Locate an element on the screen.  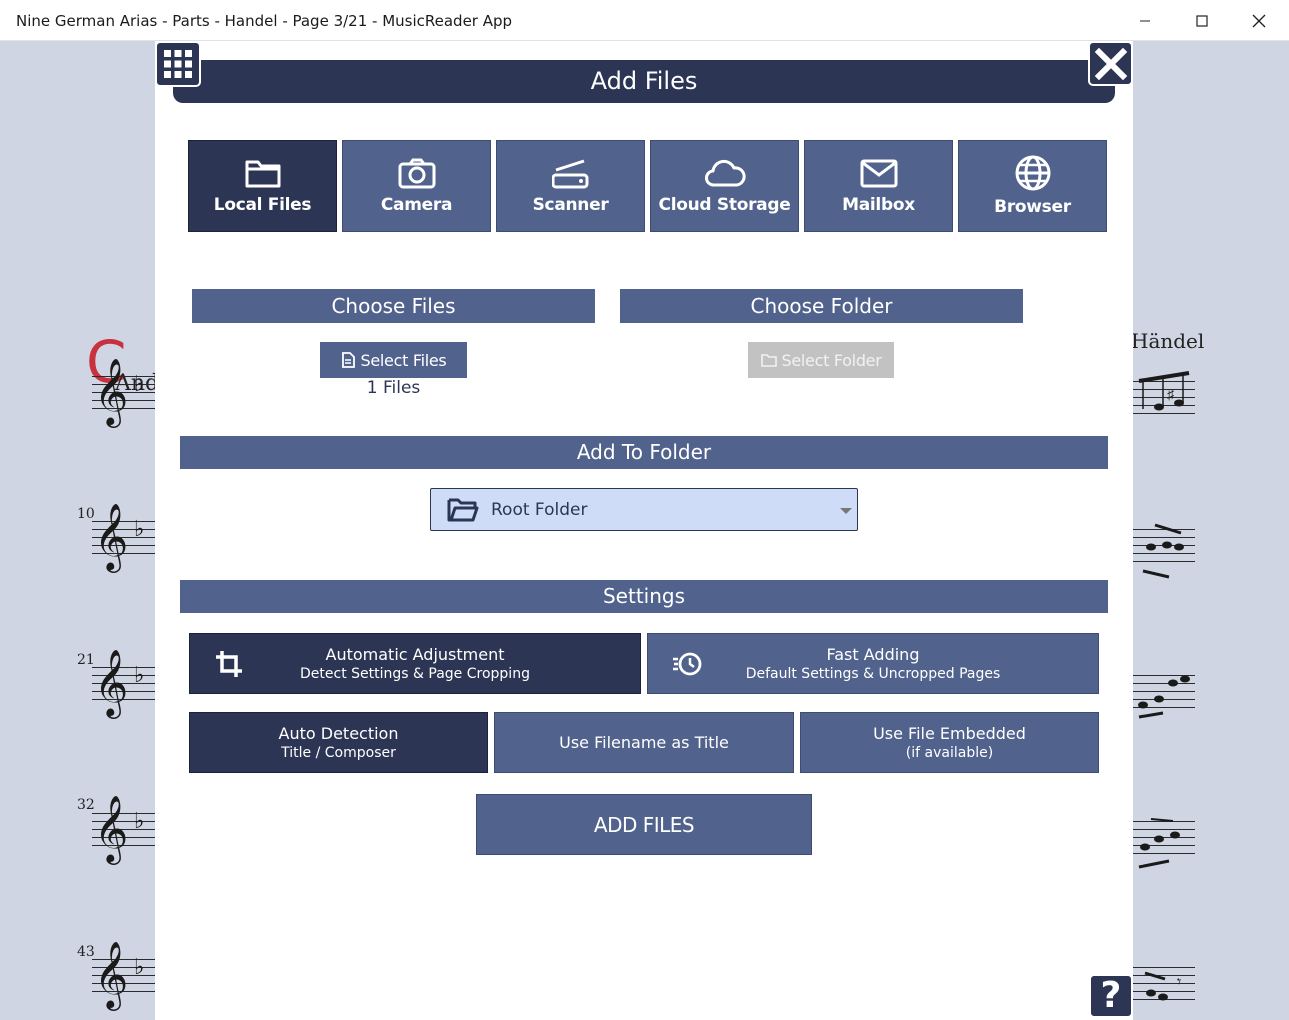
select-files-button: Select Files is located at coordinates (393, 360).